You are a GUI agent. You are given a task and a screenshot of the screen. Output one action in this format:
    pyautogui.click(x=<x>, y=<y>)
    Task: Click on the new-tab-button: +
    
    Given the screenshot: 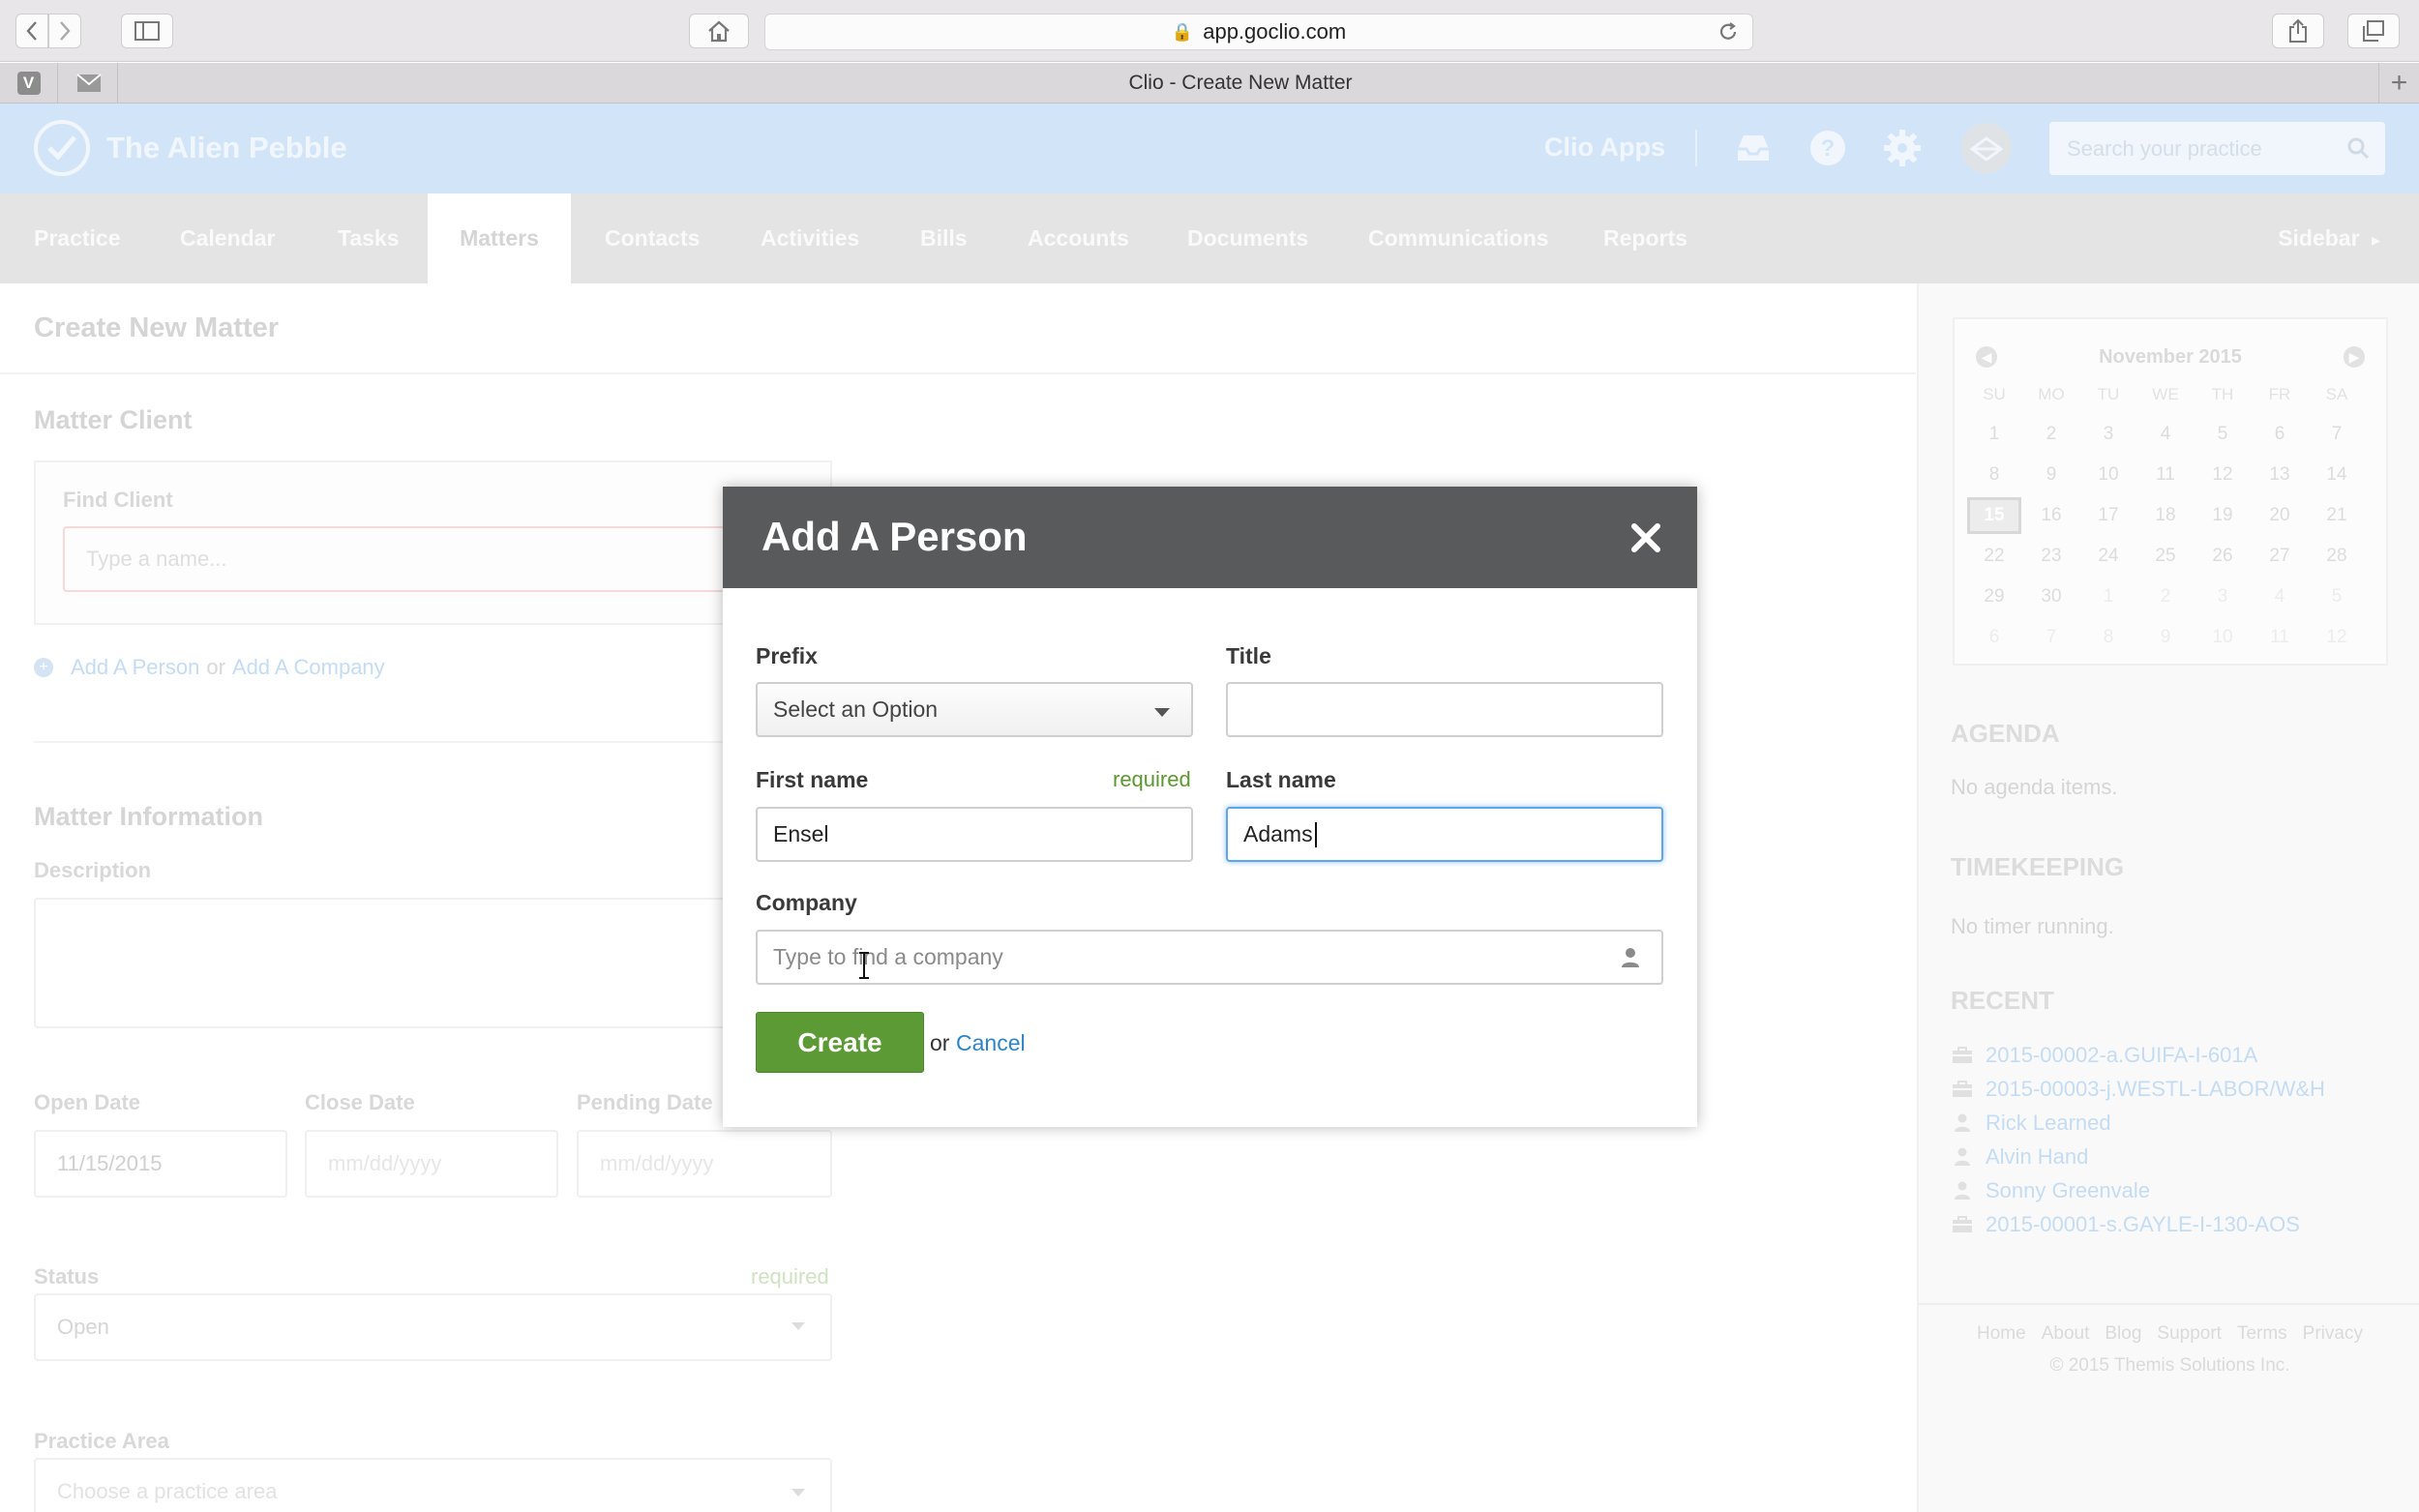 What is the action you would take?
    pyautogui.click(x=2398, y=84)
    